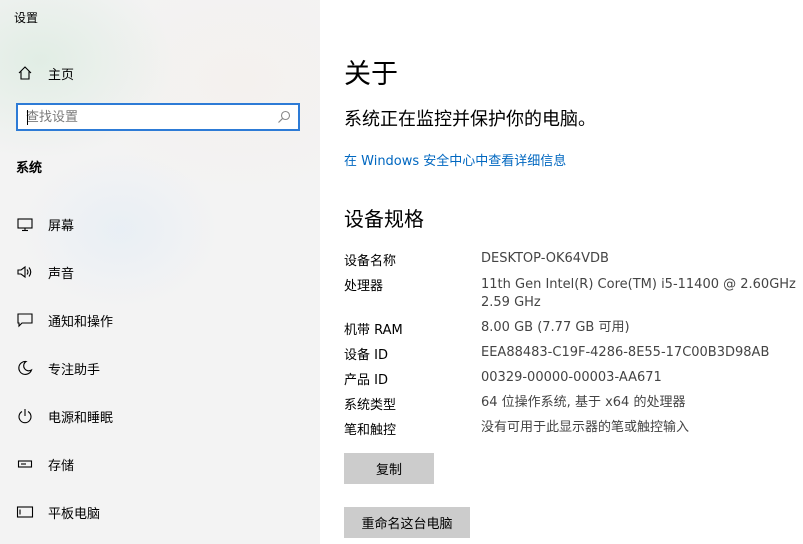 The height and width of the screenshot is (544, 803). I want to click on sidebar-item-home: 主页, so click(160, 73).